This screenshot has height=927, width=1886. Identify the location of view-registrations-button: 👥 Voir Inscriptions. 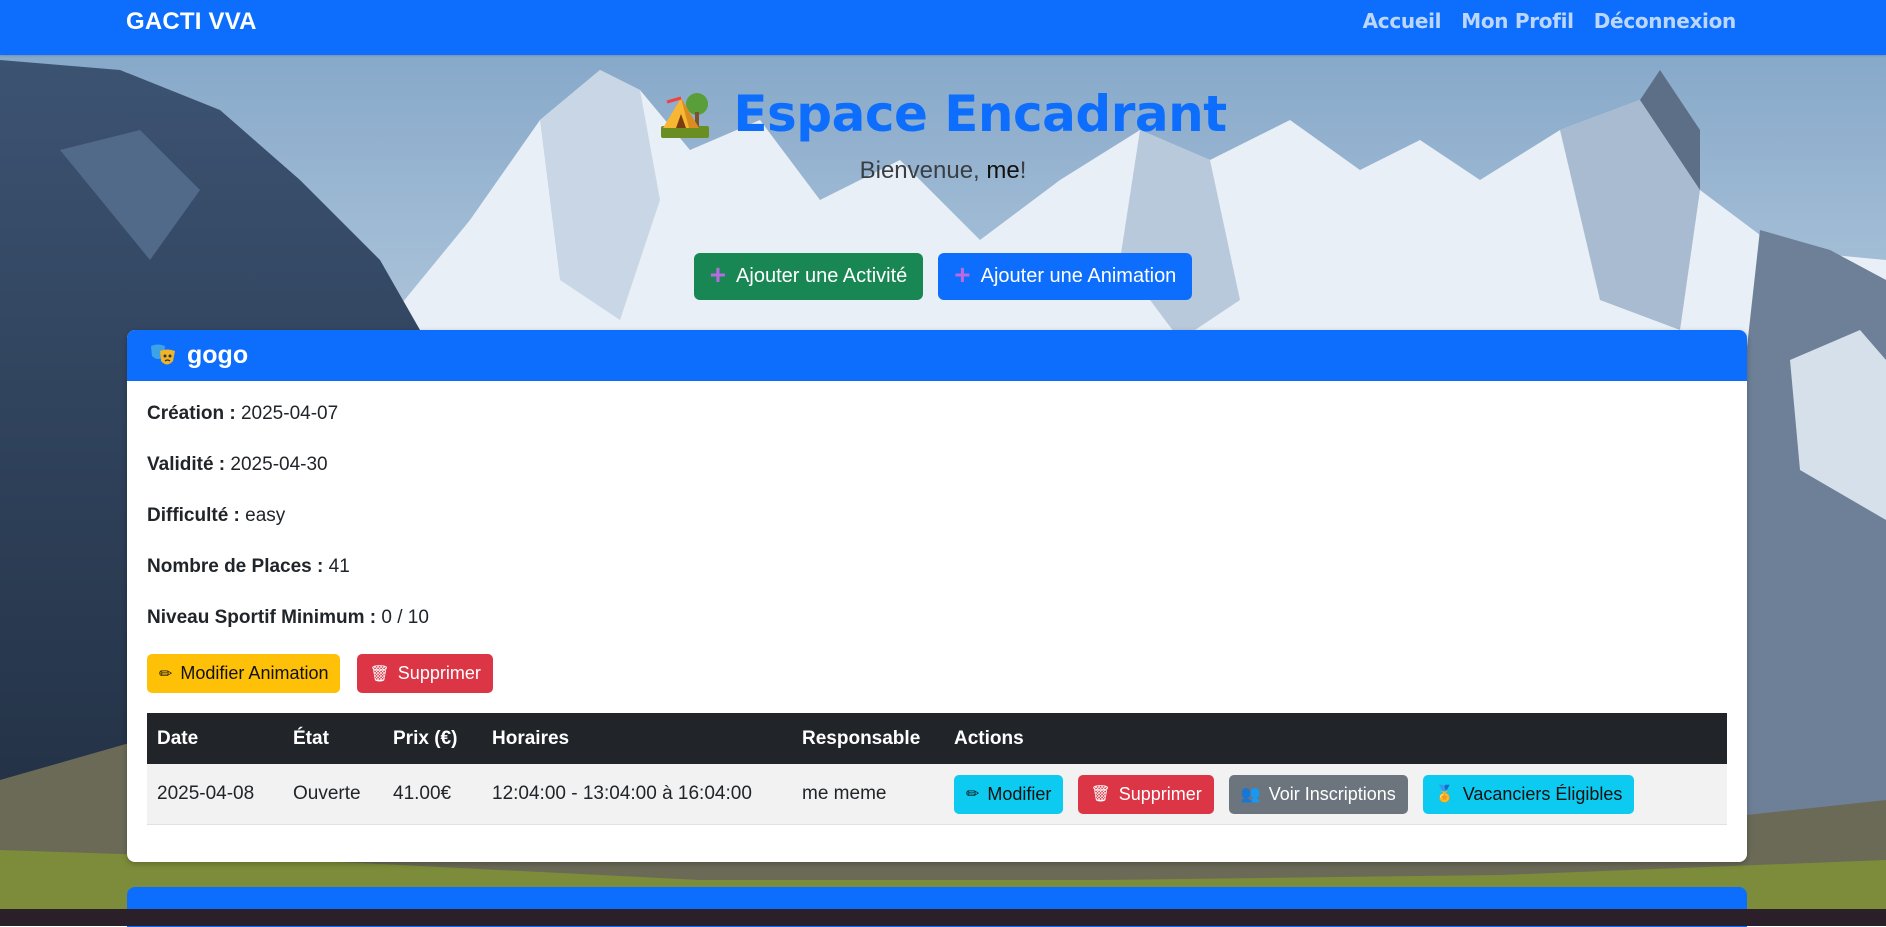
(1318, 794).